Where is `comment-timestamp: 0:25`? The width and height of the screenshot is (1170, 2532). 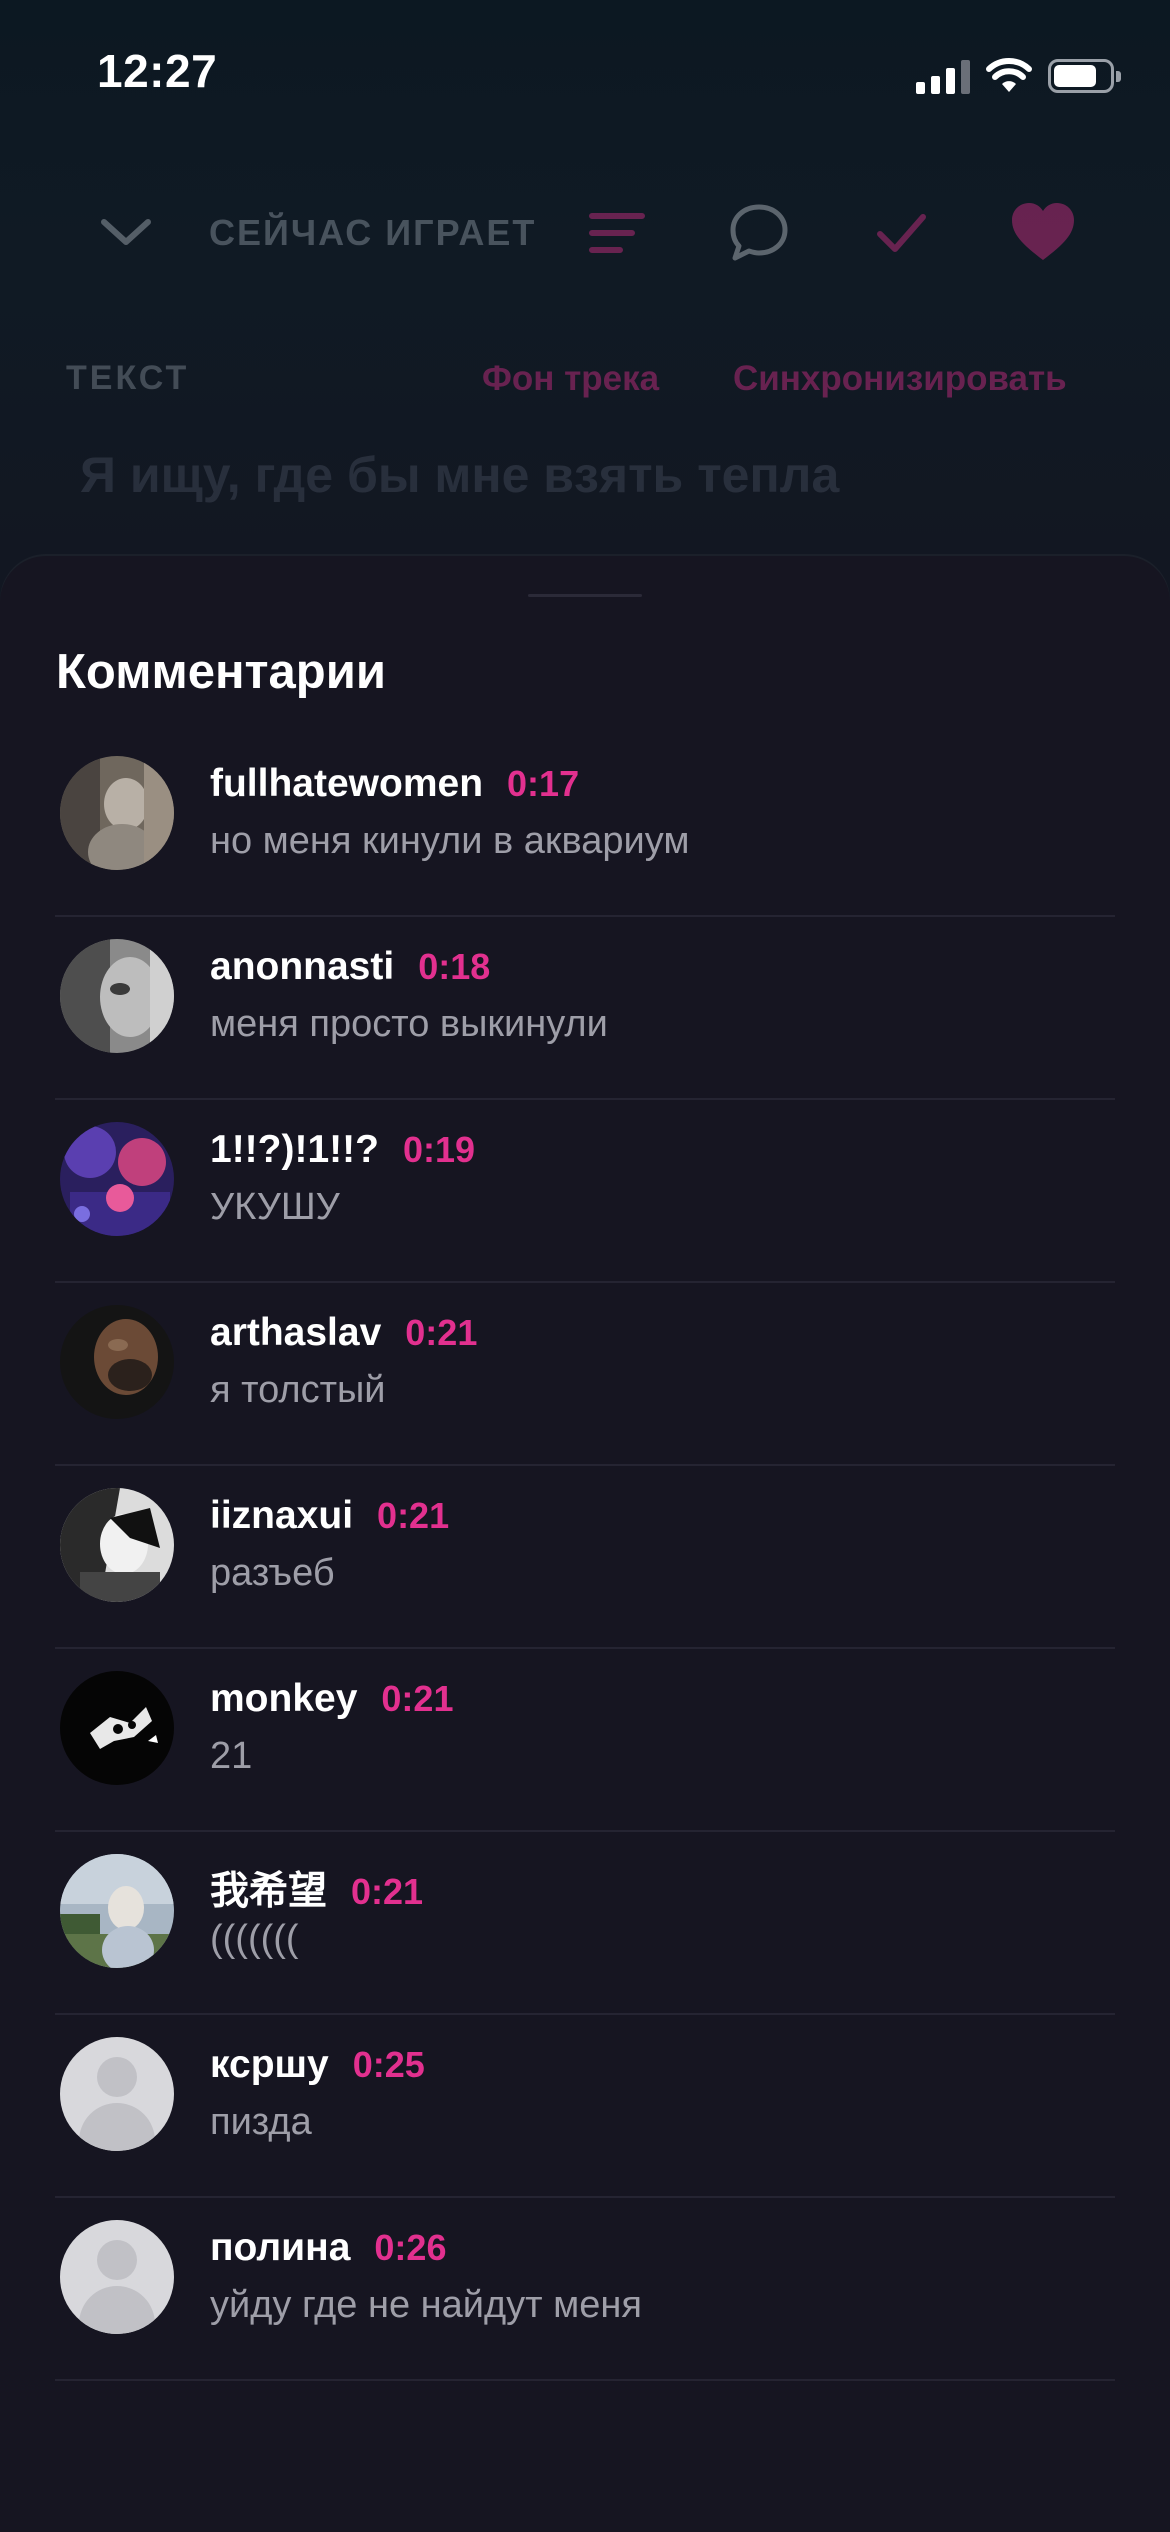
comment-timestamp: 0:25 is located at coordinates (389, 2065).